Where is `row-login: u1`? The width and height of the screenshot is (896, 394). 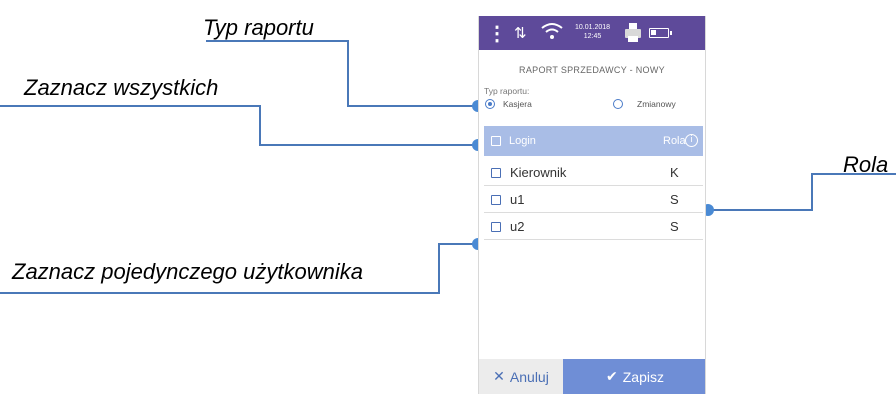 row-login: u1 is located at coordinates (517, 199).